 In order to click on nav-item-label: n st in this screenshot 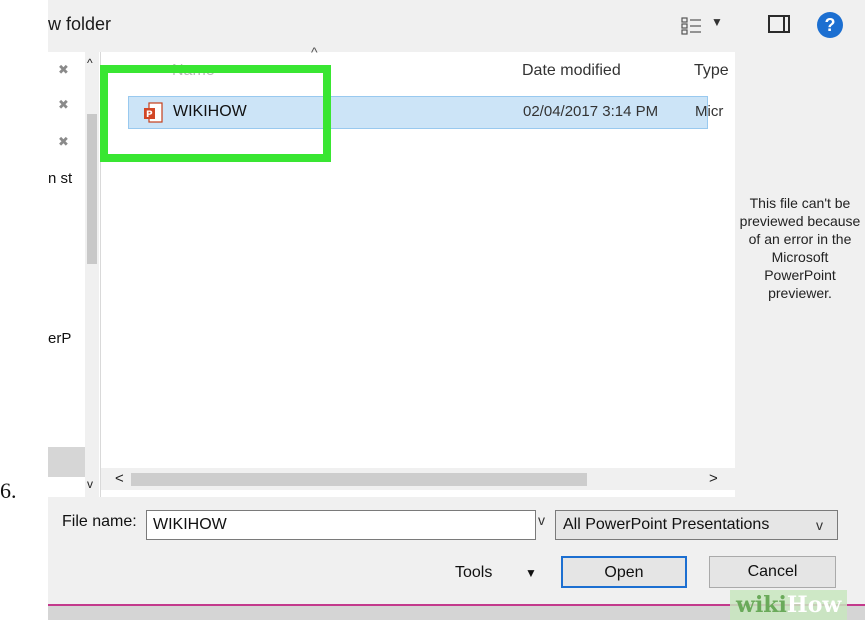, I will do `click(60, 178)`.